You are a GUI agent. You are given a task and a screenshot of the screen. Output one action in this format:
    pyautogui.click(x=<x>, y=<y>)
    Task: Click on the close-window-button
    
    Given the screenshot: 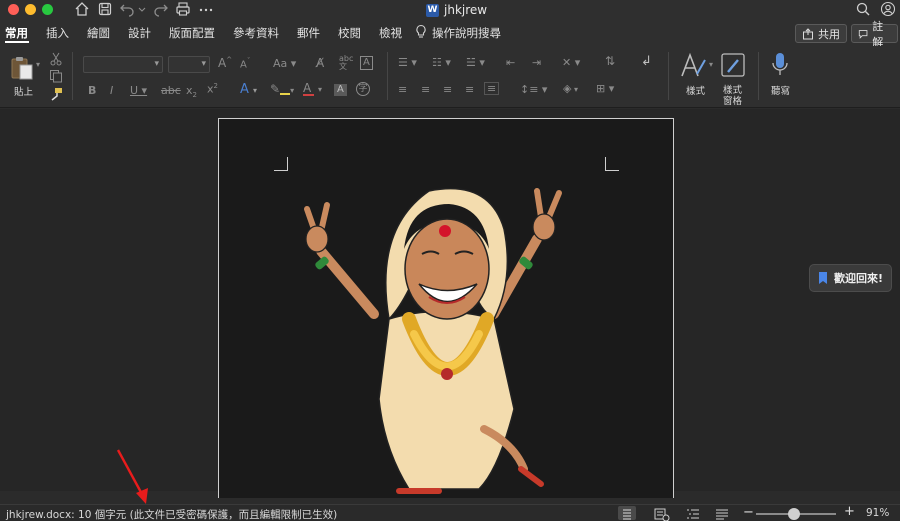 What is the action you would take?
    pyautogui.click(x=13, y=9)
    